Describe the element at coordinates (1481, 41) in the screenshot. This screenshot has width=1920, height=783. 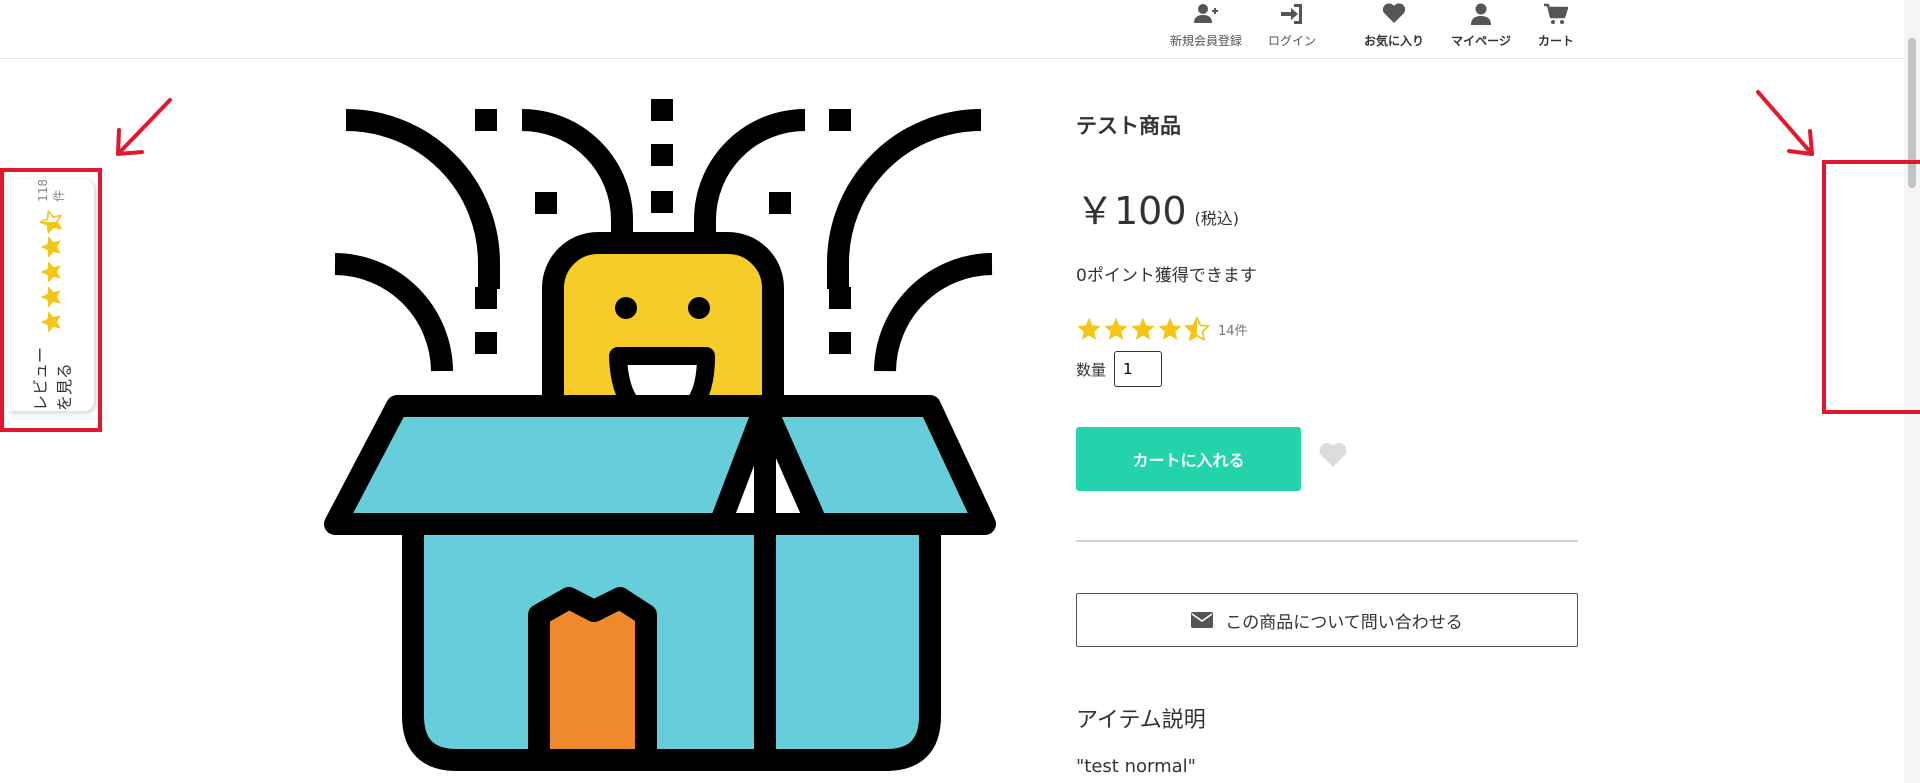
I see `nav-mypage-label: マイページ` at that location.